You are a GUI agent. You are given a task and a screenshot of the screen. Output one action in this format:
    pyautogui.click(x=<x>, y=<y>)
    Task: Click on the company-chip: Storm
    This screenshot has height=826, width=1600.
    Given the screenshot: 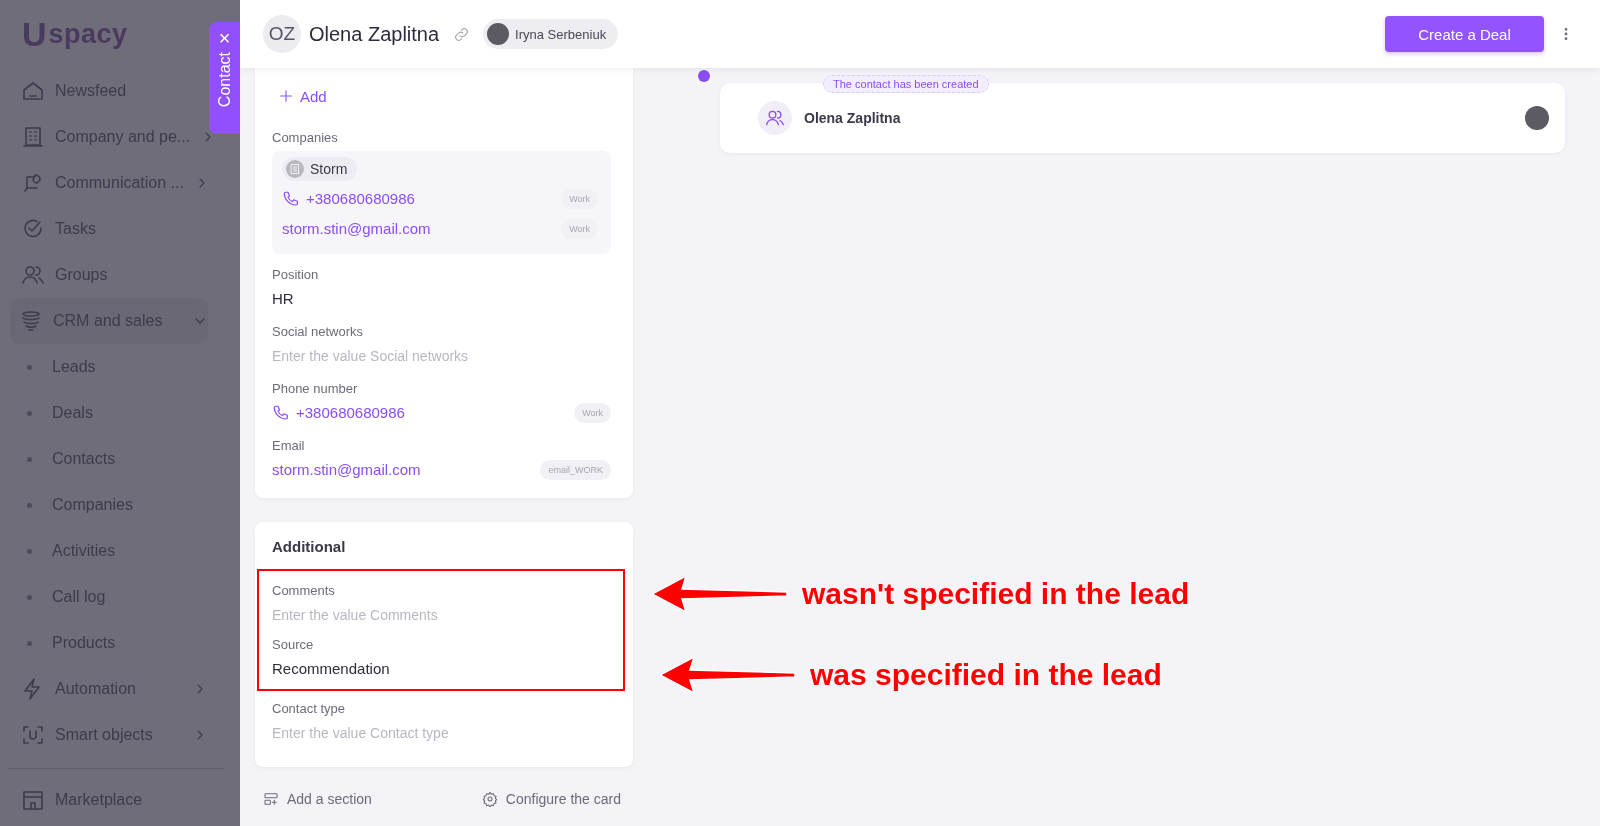 What is the action you would take?
    pyautogui.click(x=320, y=169)
    